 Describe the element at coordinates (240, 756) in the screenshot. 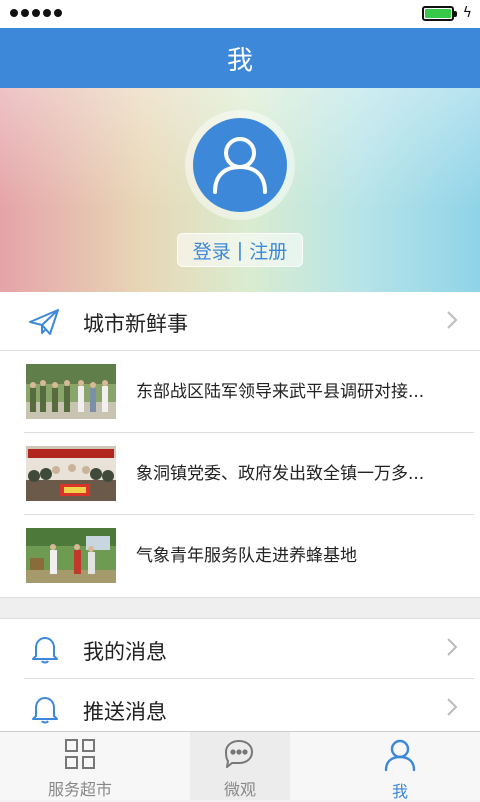

I see `chat-bubble-icon` at that location.